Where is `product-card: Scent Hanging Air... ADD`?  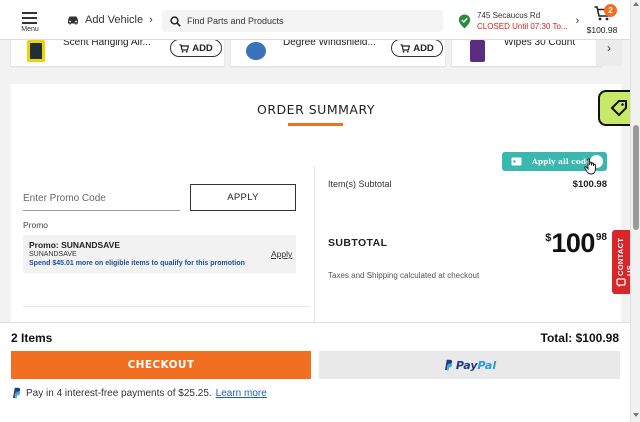 product-card: Scent Hanging Air... ADD is located at coordinates (117, 53).